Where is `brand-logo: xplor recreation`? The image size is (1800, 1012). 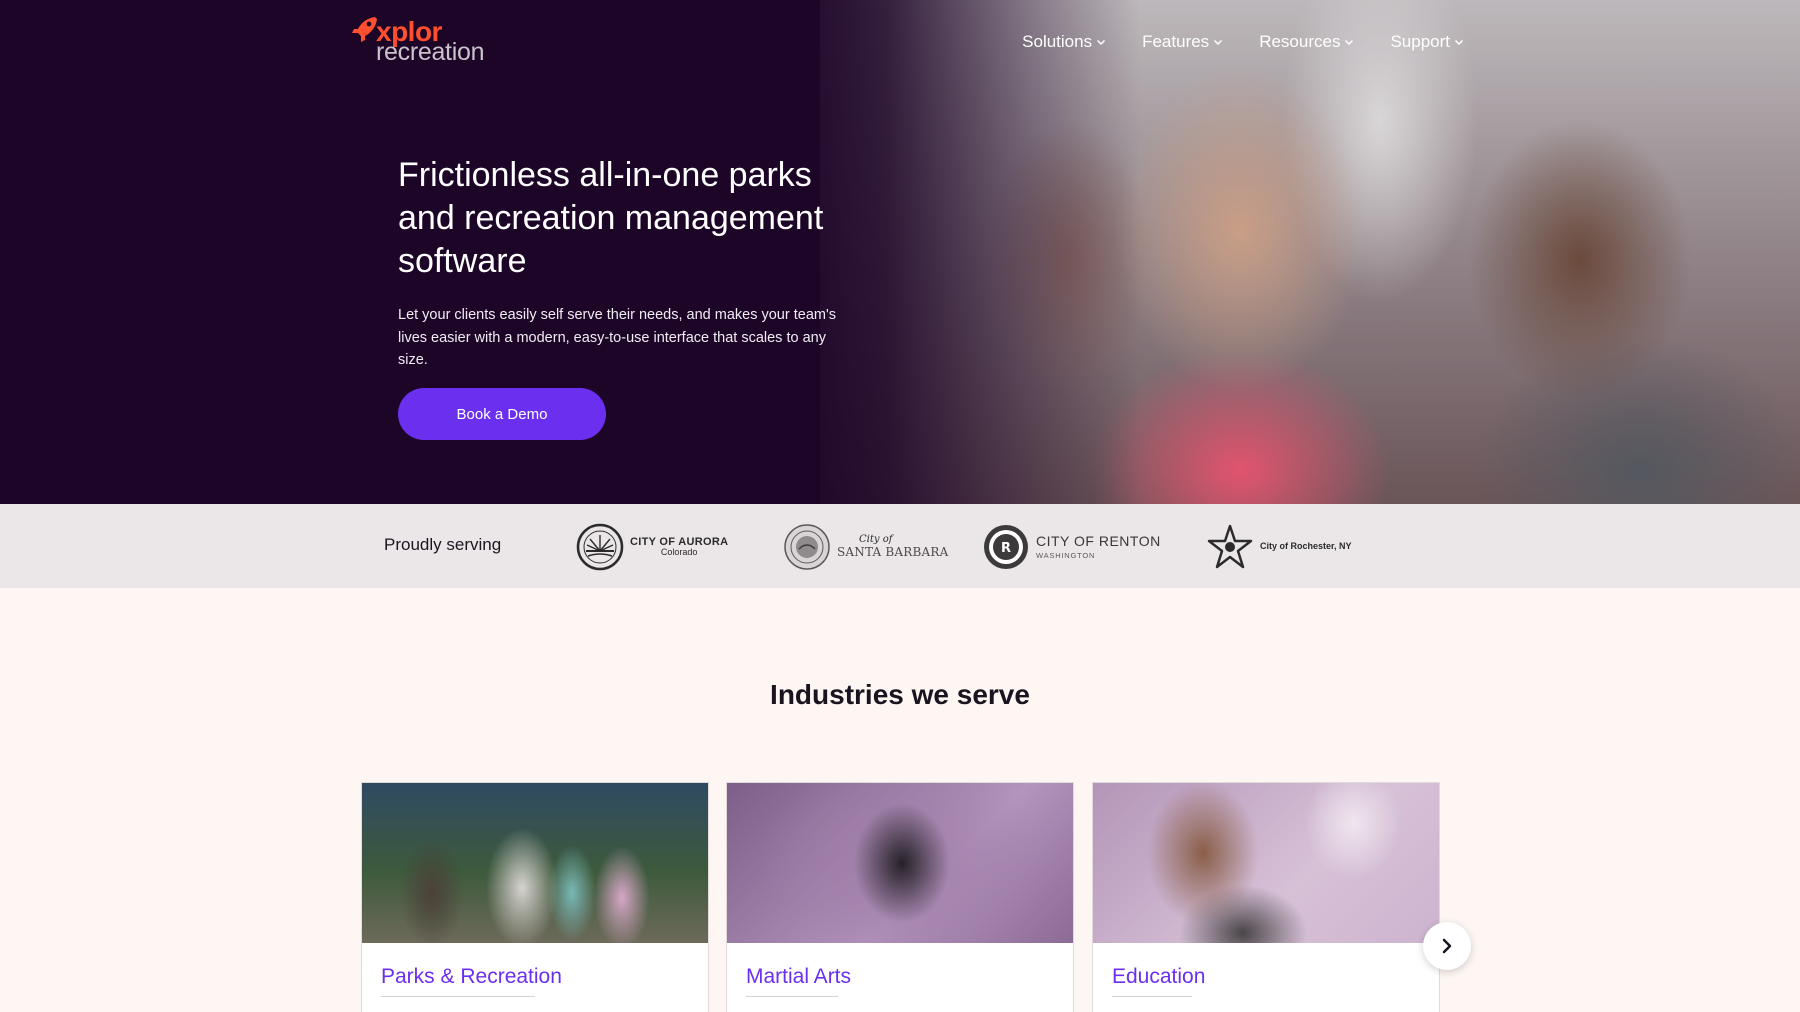 brand-logo: xplor recreation is located at coordinates (425, 39).